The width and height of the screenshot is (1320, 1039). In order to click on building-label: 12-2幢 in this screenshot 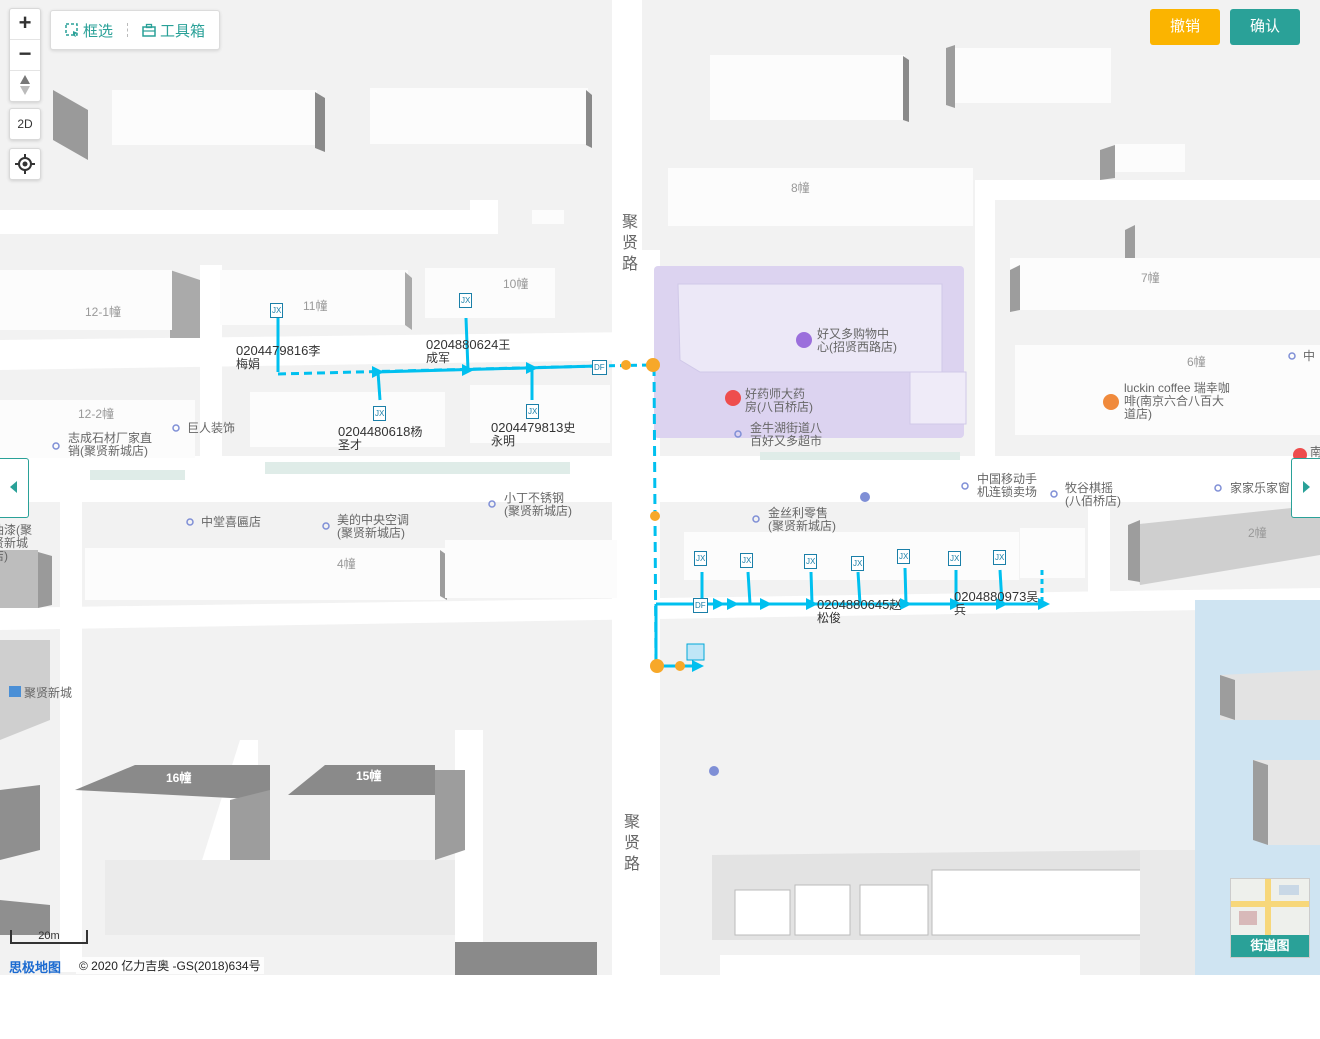, I will do `click(96, 414)`.